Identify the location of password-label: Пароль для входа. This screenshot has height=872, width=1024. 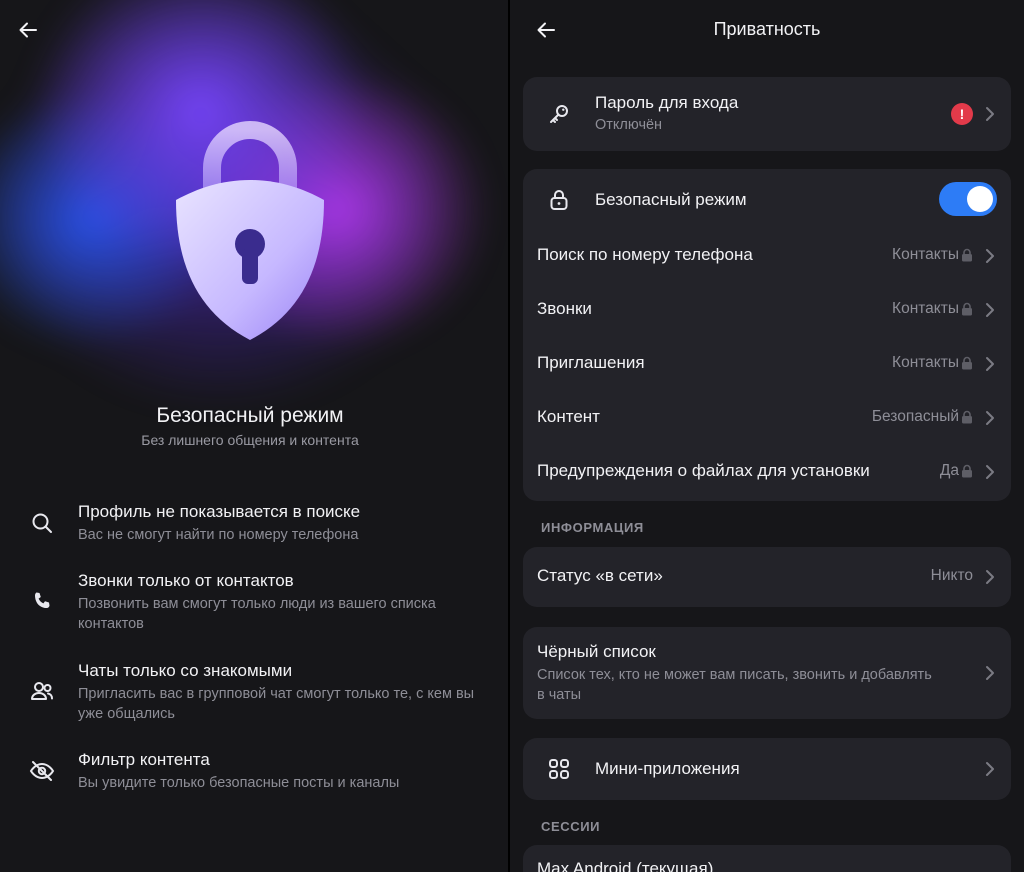
(667, 102).